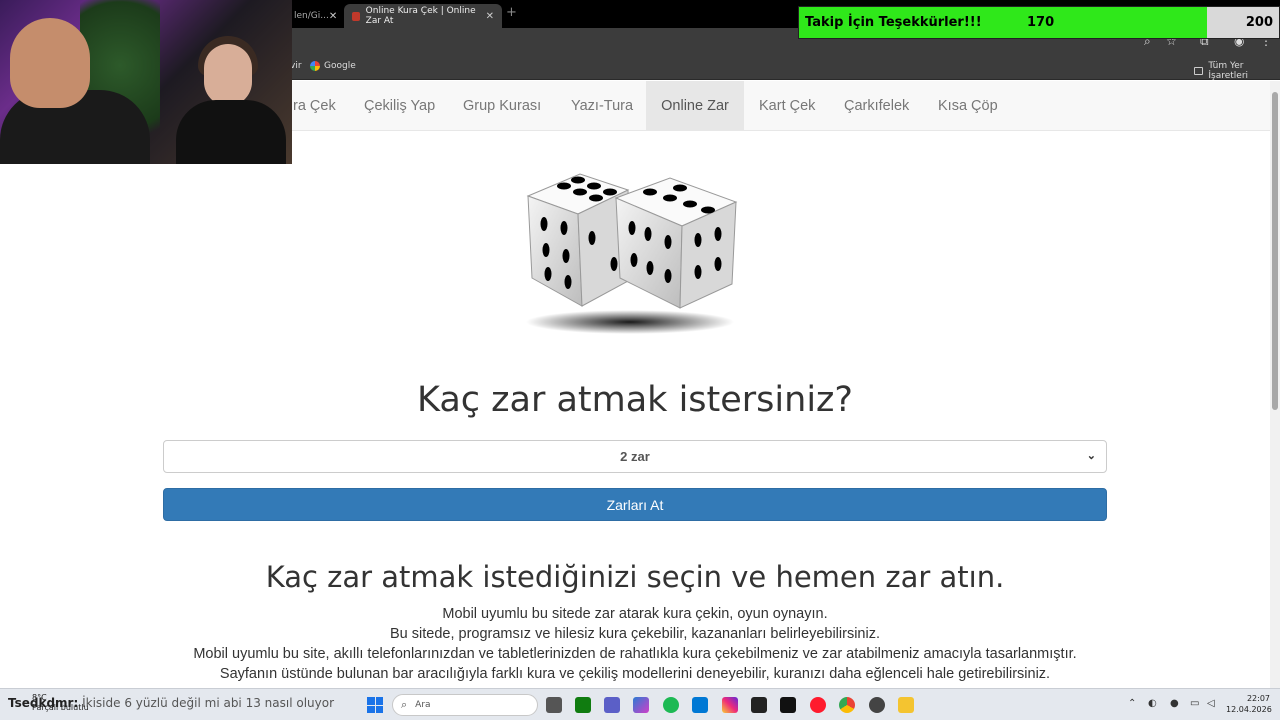 This screenshot has width=1280, height=720. I want to click on search-icon: ⌕, so click(404, 704).